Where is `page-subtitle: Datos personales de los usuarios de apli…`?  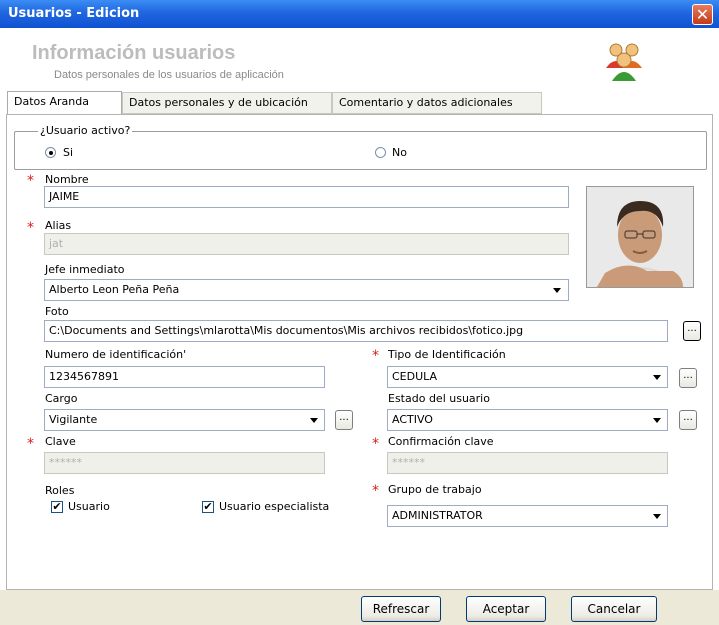 page-subtitle: Datos personales de los usuarios de apli… is located at coordinates (169, 75).